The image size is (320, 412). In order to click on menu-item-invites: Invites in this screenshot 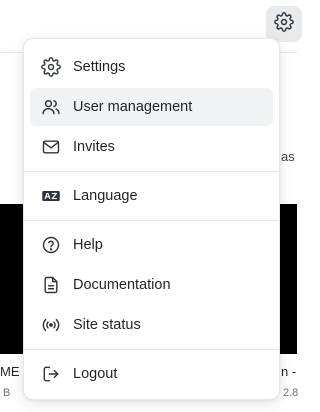, I will do `click(151, 147)`.